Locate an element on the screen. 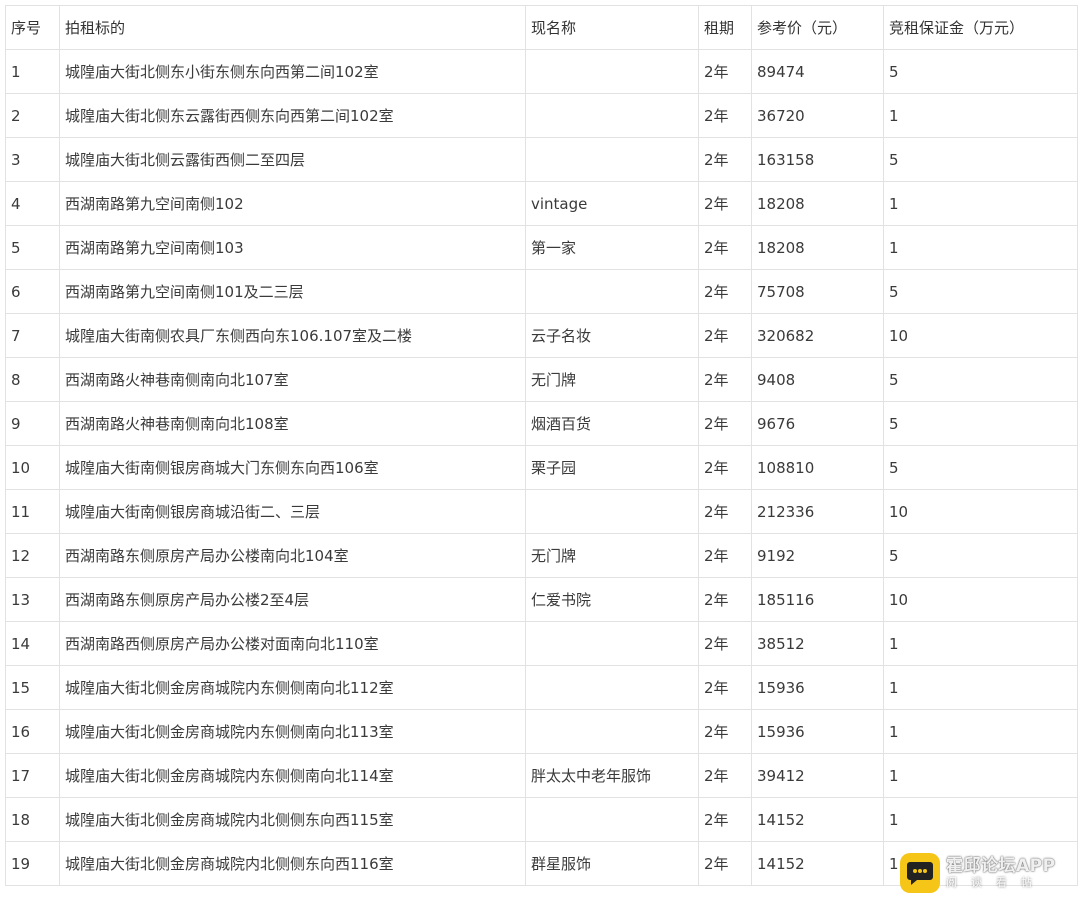 This screenshot has height=908, width=1080. table-row: 16 城隍庙大街北侧金房商城院内东侧侧南向北113室 2年 15936 1 is located at coordinates (541, 731).